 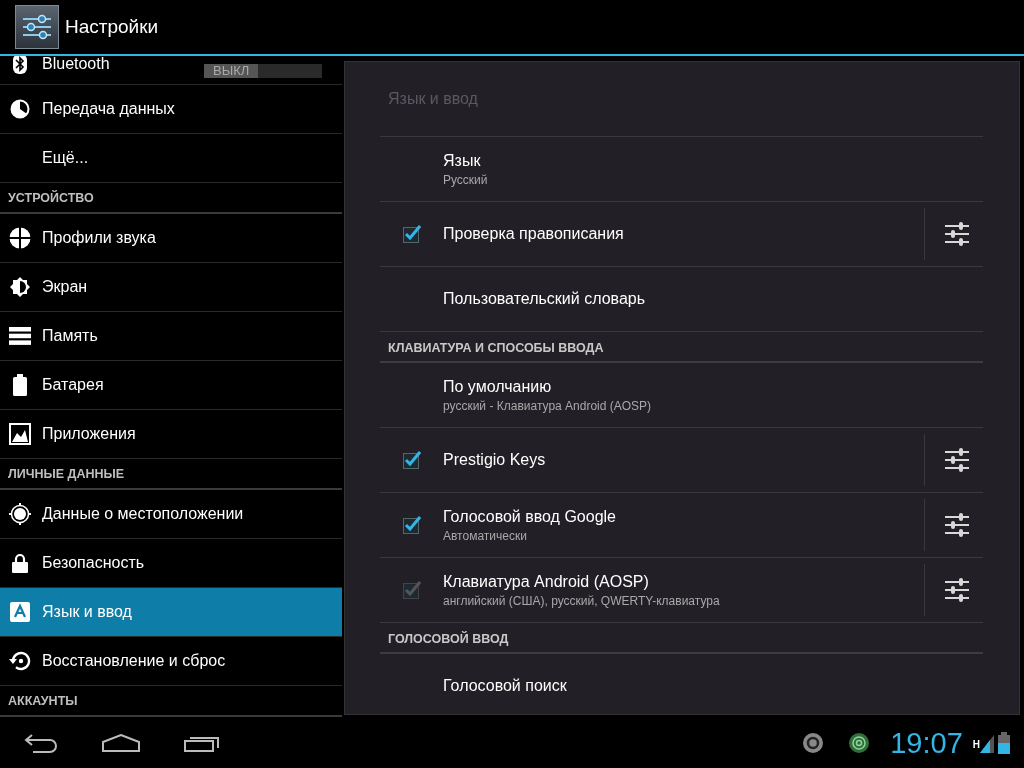 What do you see at coordinates (70, 336) in the screenshot?
I see `sidebar-label: Память` at bounding box center [70, 336].